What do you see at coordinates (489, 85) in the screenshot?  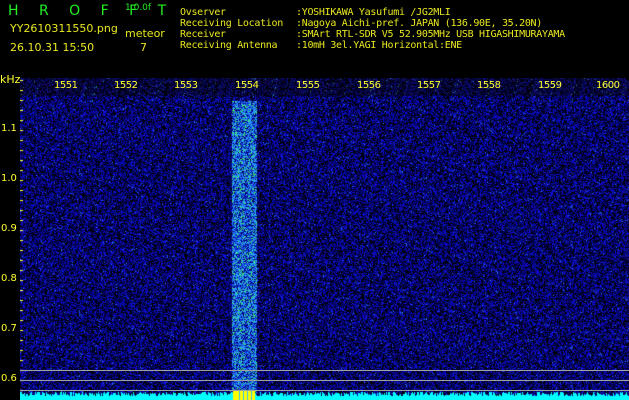 I see `freq-label: 1558` at bounding box center [489, 85].